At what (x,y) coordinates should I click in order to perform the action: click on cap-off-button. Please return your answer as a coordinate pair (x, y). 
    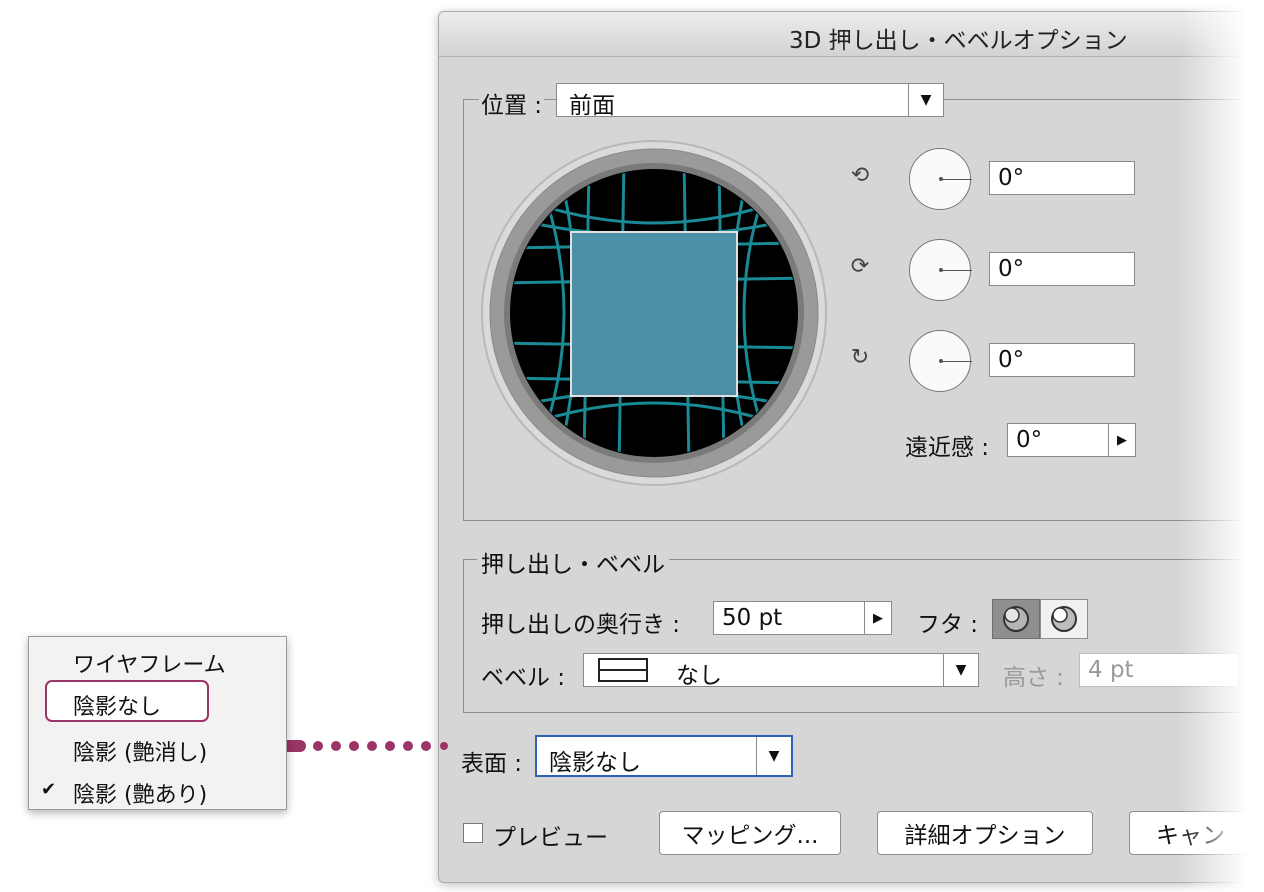
    Looking at the image, I should click on (1064, 619).